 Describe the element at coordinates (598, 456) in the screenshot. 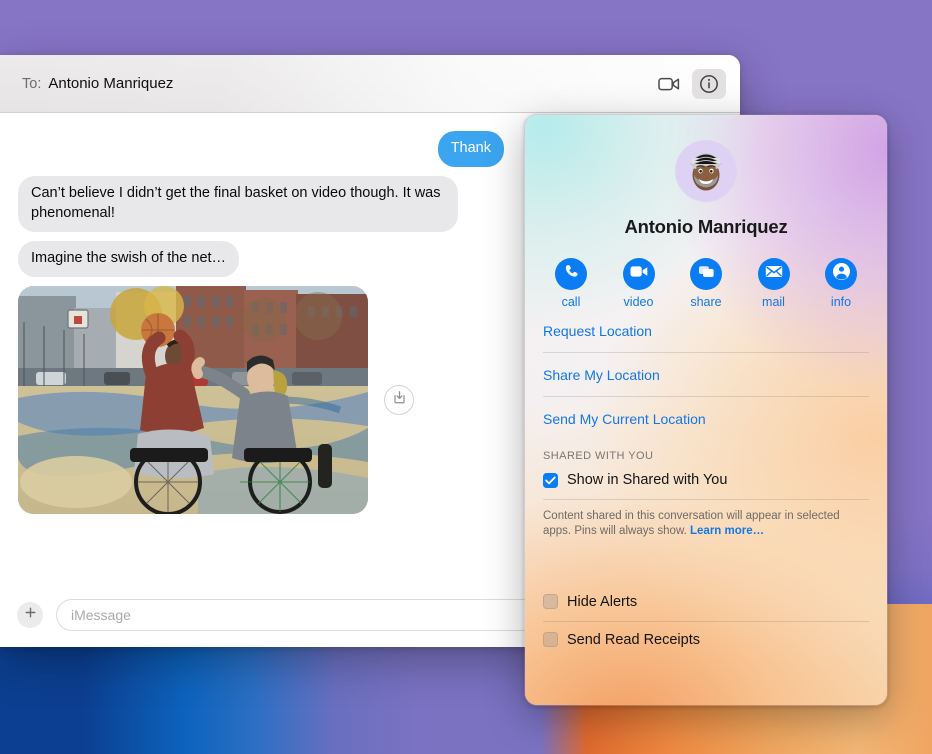

I see `shared-with-you-section-title: SHARED WITH YOU` at that location.